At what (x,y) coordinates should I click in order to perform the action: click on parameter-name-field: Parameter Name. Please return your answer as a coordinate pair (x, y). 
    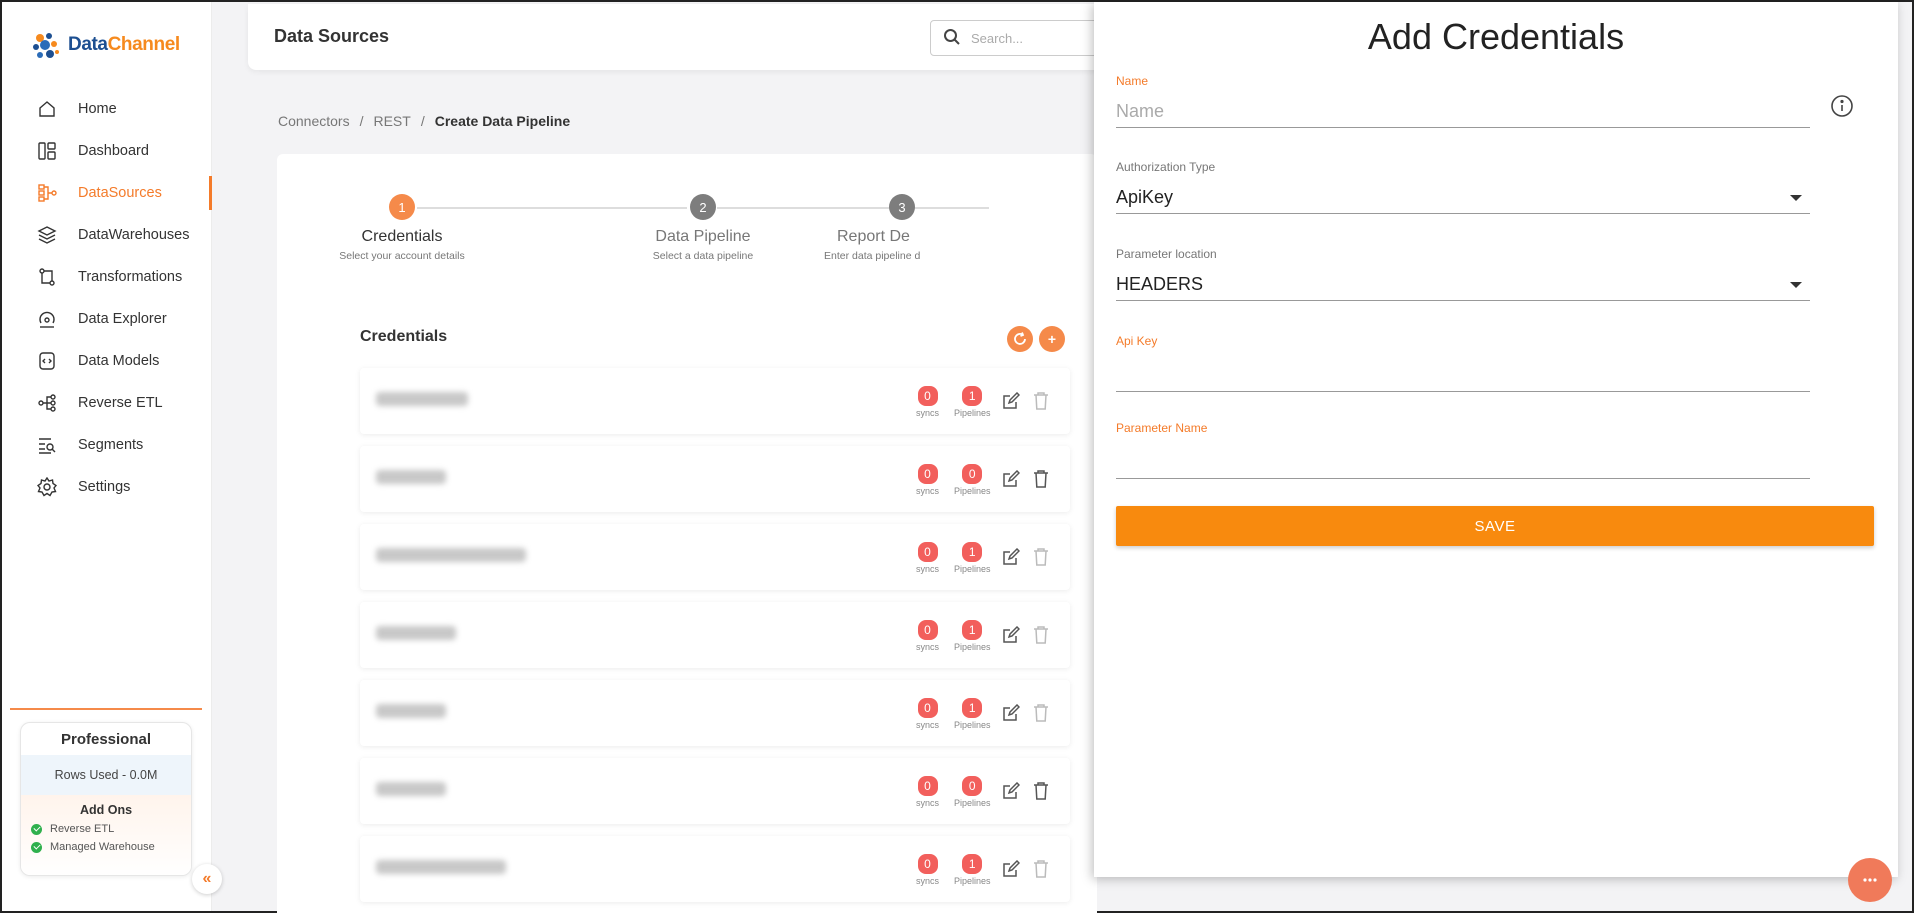
    Looking at the image, I should click on (1463, 450).